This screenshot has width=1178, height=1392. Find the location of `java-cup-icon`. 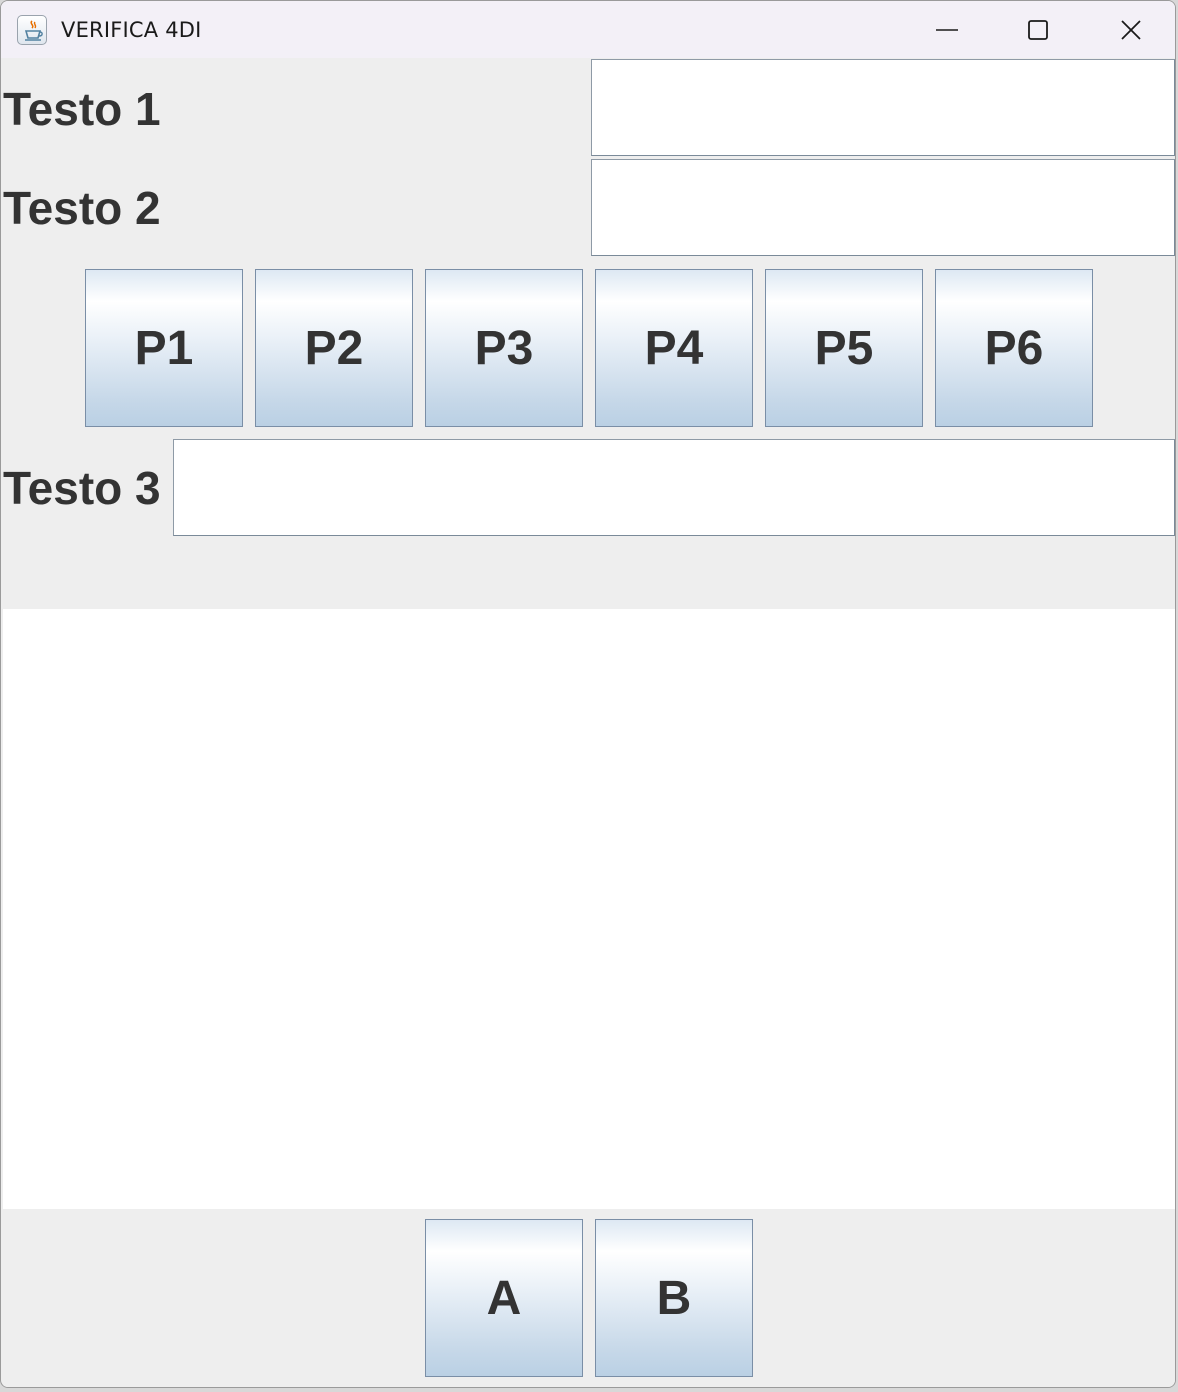

java-cup-icon is located at coordinates (32, 30).